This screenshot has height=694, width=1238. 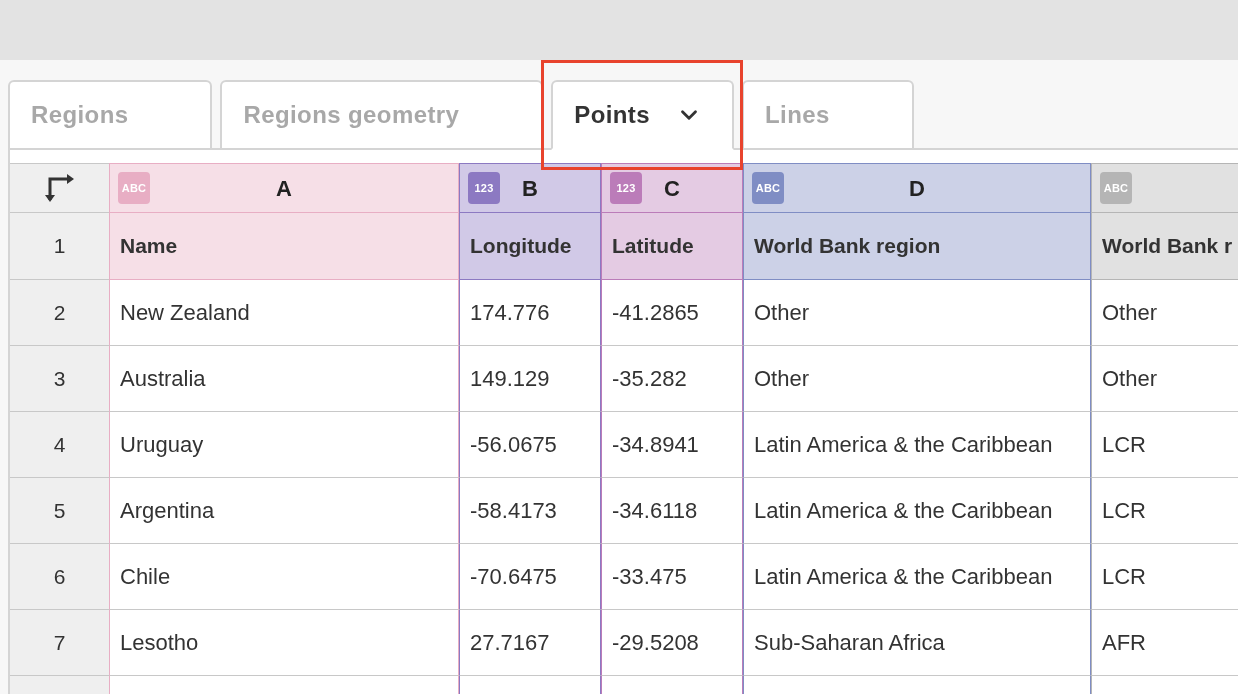 What do you see at coordinates (284, 445) in the screenshot?
I see `table-cell: Uruguay` at bounding box center [284, 445].